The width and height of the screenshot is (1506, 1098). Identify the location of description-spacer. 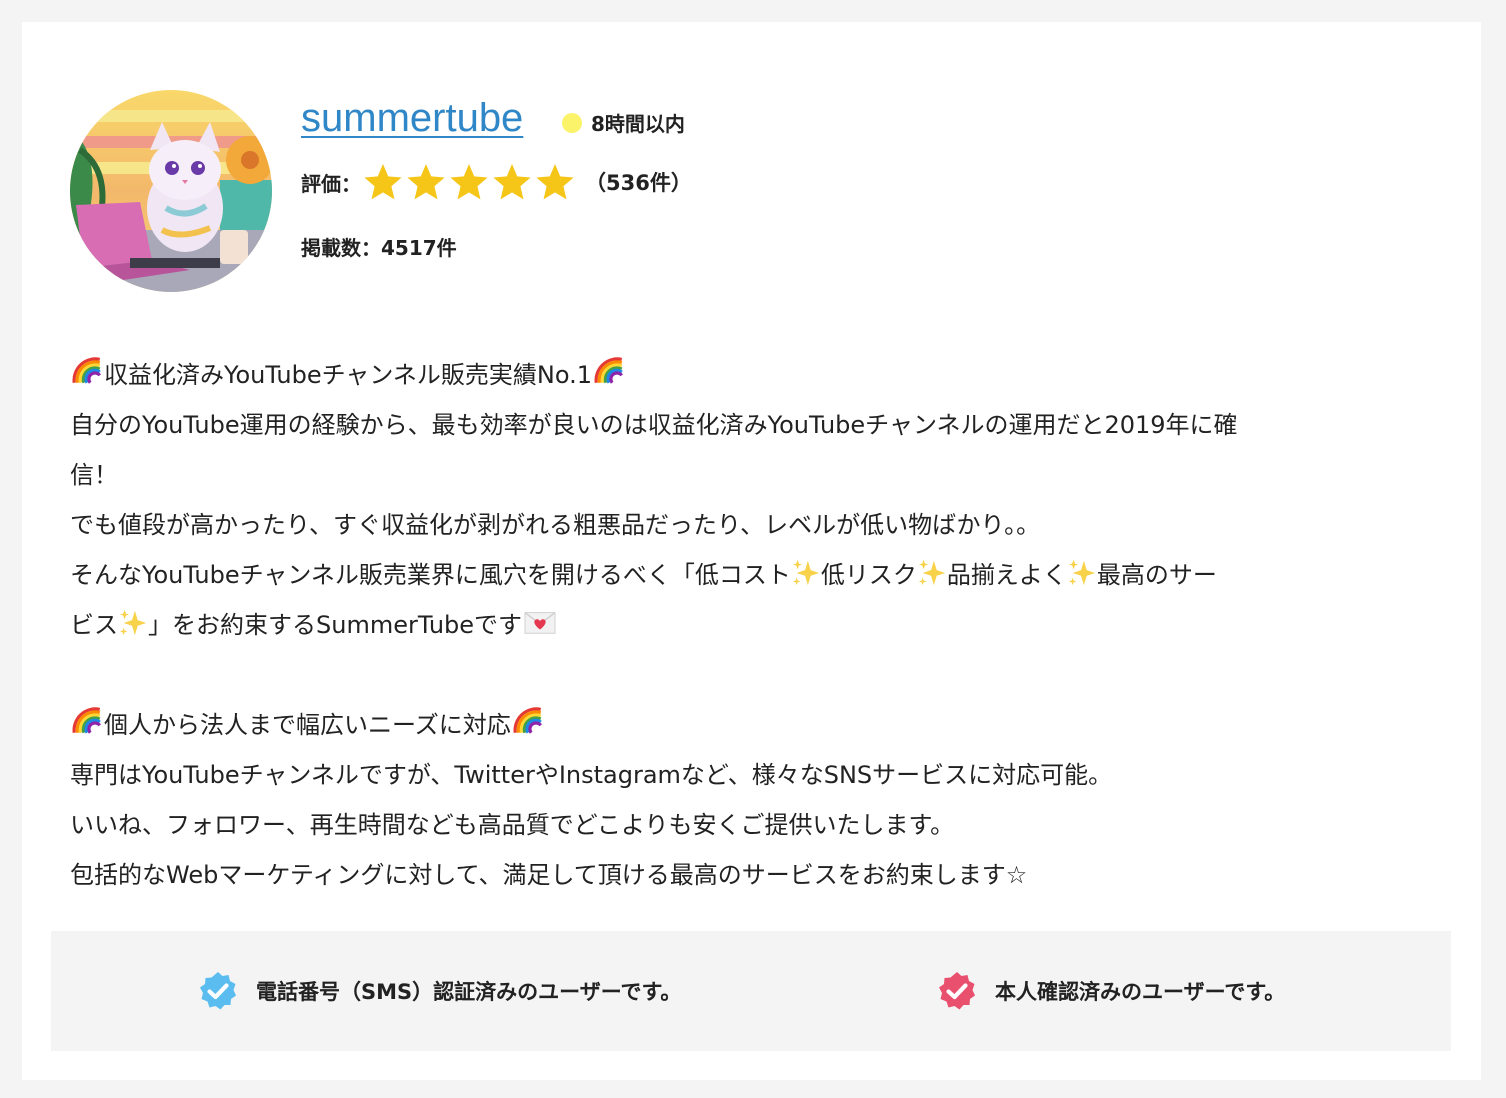
(750, 675).